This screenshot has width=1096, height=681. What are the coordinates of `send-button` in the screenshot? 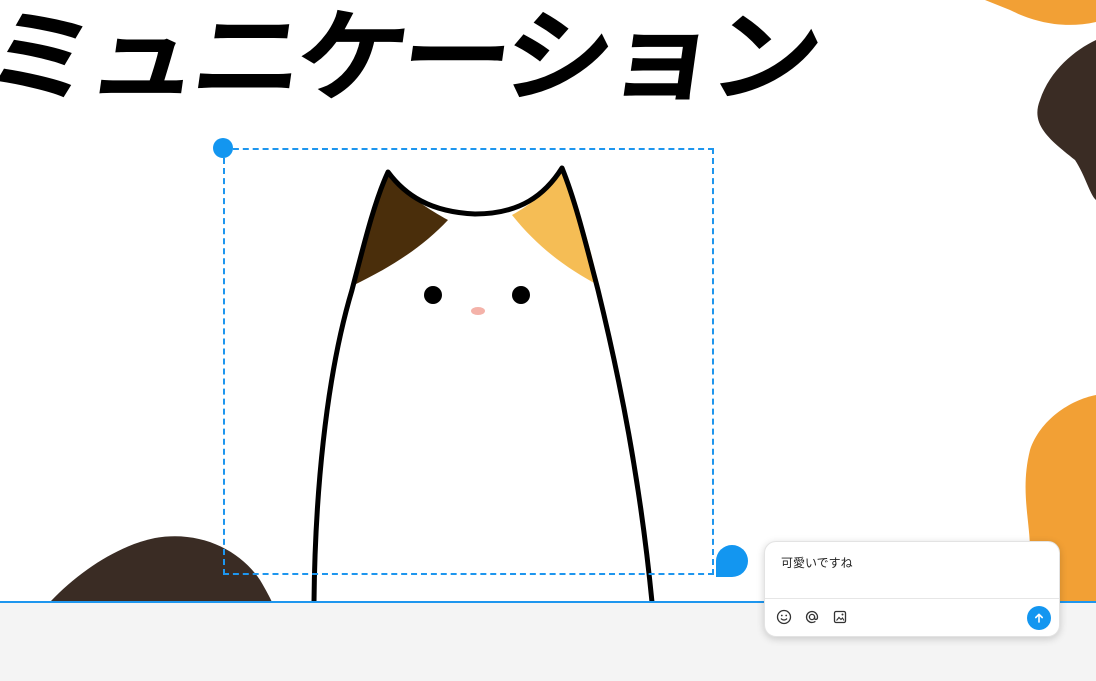 It's located at (1039, 618).